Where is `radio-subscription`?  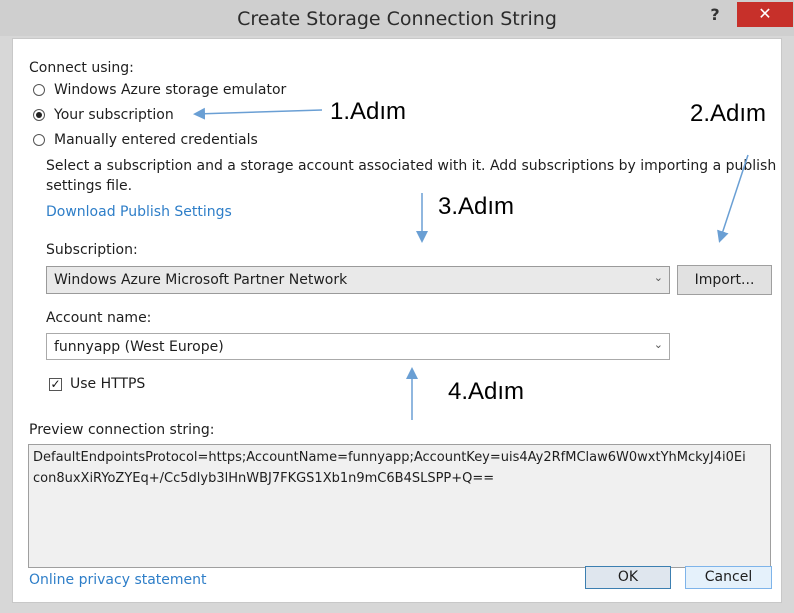
radio-subscription is located at coordinates (39, 115).